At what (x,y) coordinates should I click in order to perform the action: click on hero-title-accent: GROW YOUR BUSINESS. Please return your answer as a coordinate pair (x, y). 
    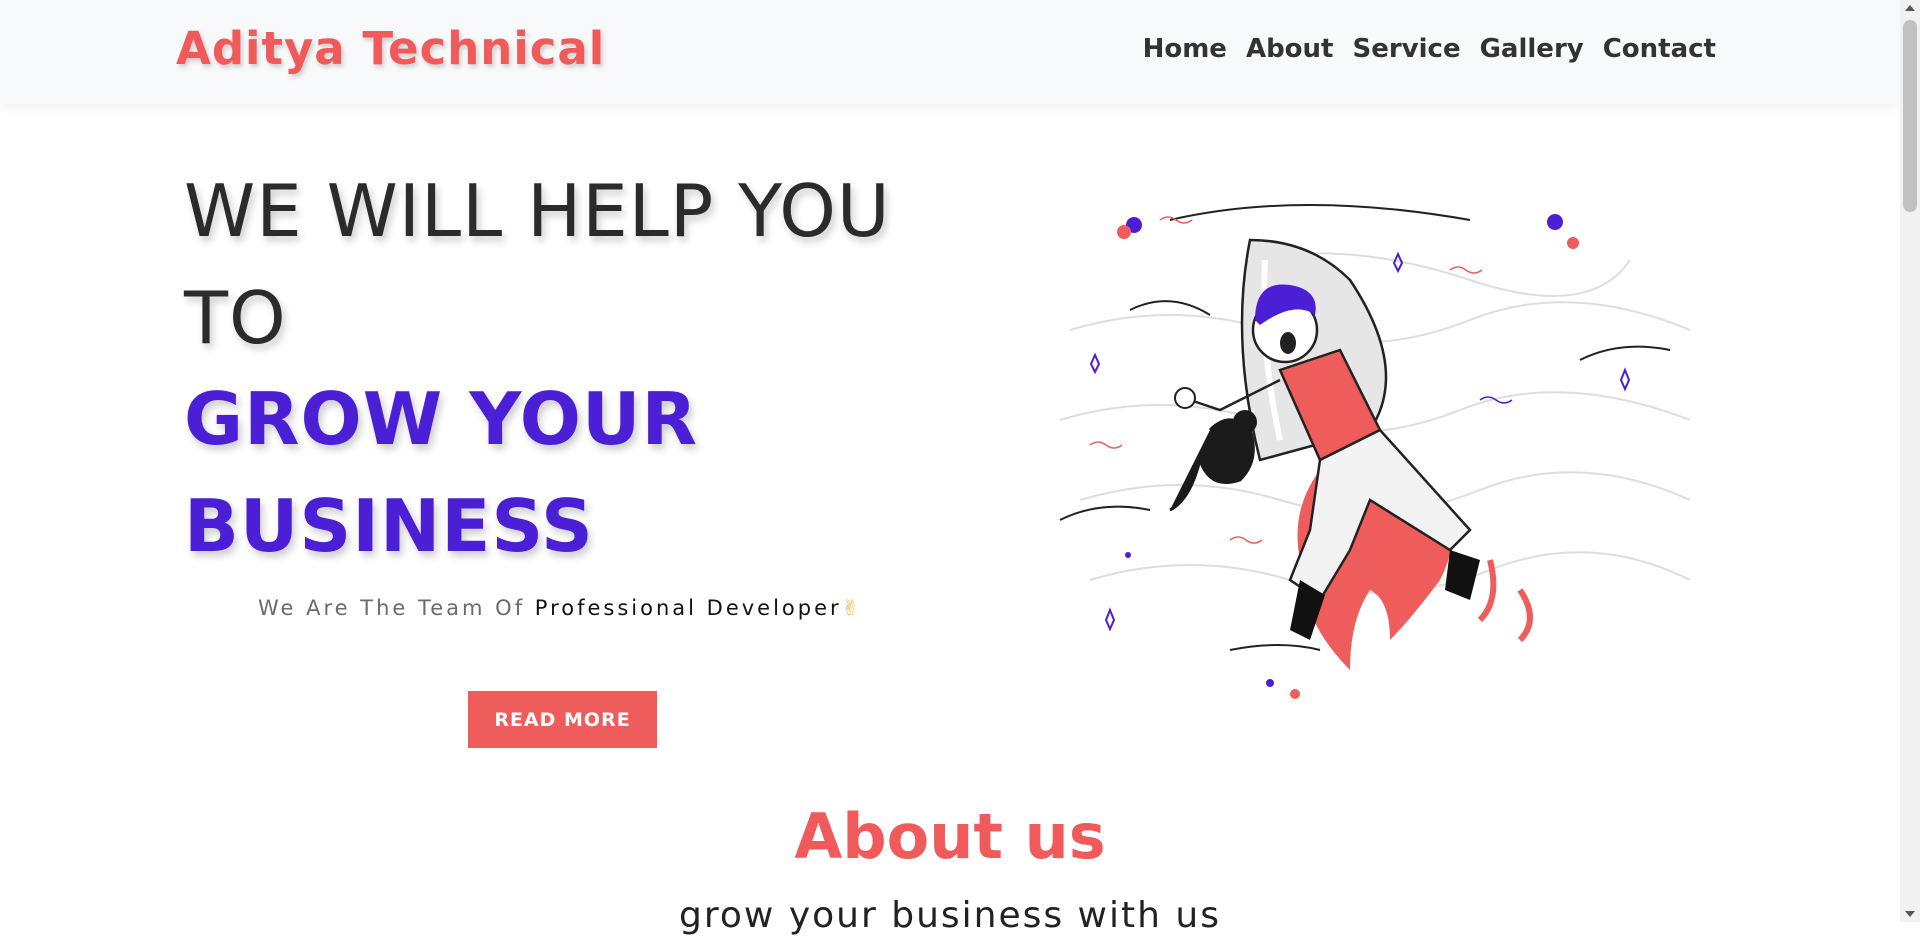
    Looking at the image, I should click on (441, 472).